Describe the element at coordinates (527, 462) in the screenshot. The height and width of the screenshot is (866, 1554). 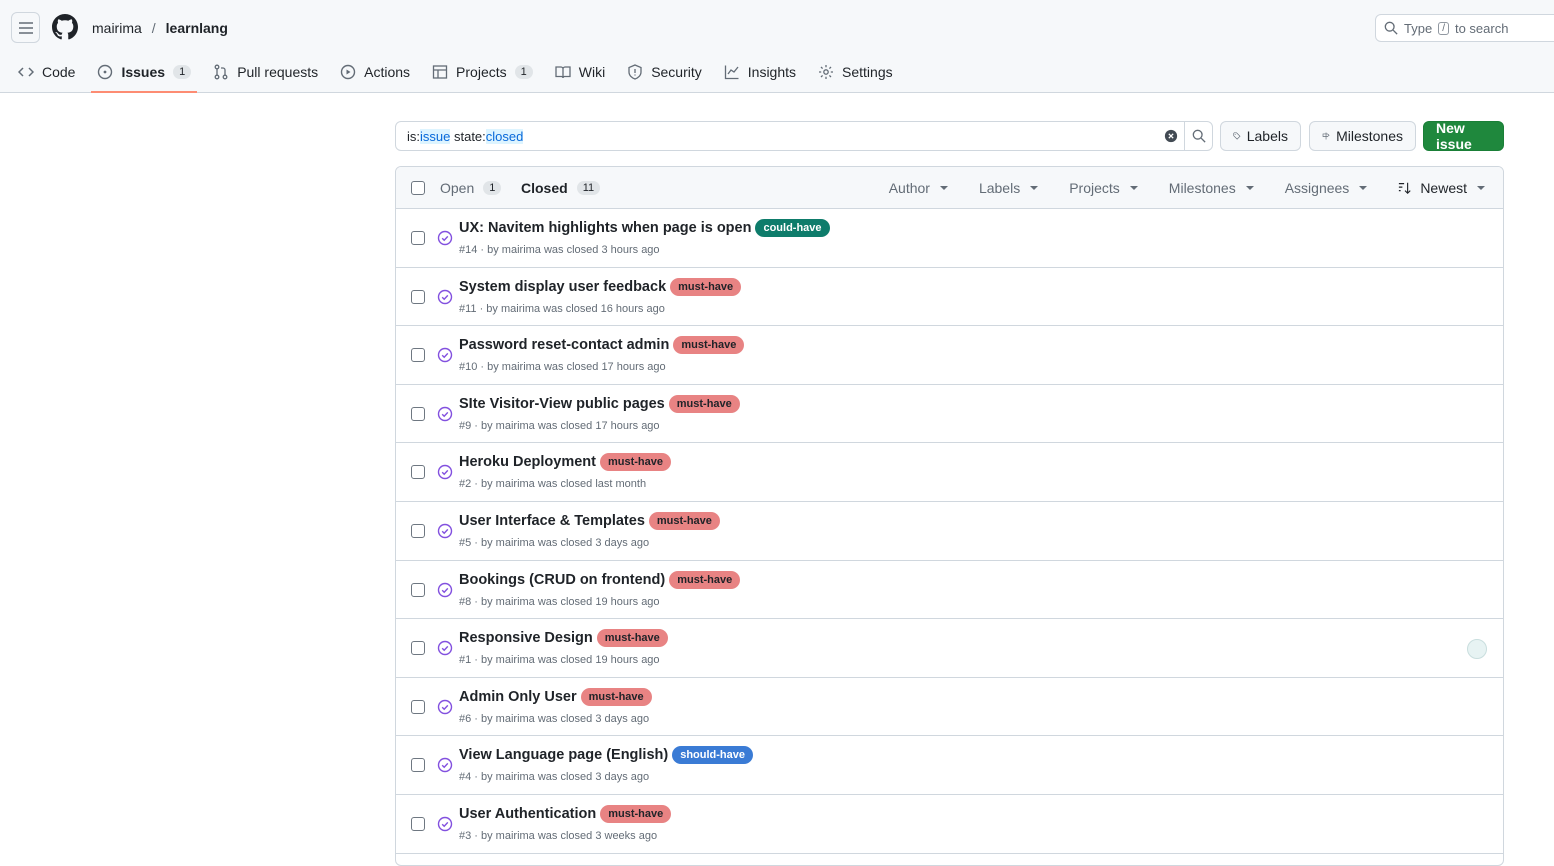
I see `issue-title: Heroku Deployment` at that location.